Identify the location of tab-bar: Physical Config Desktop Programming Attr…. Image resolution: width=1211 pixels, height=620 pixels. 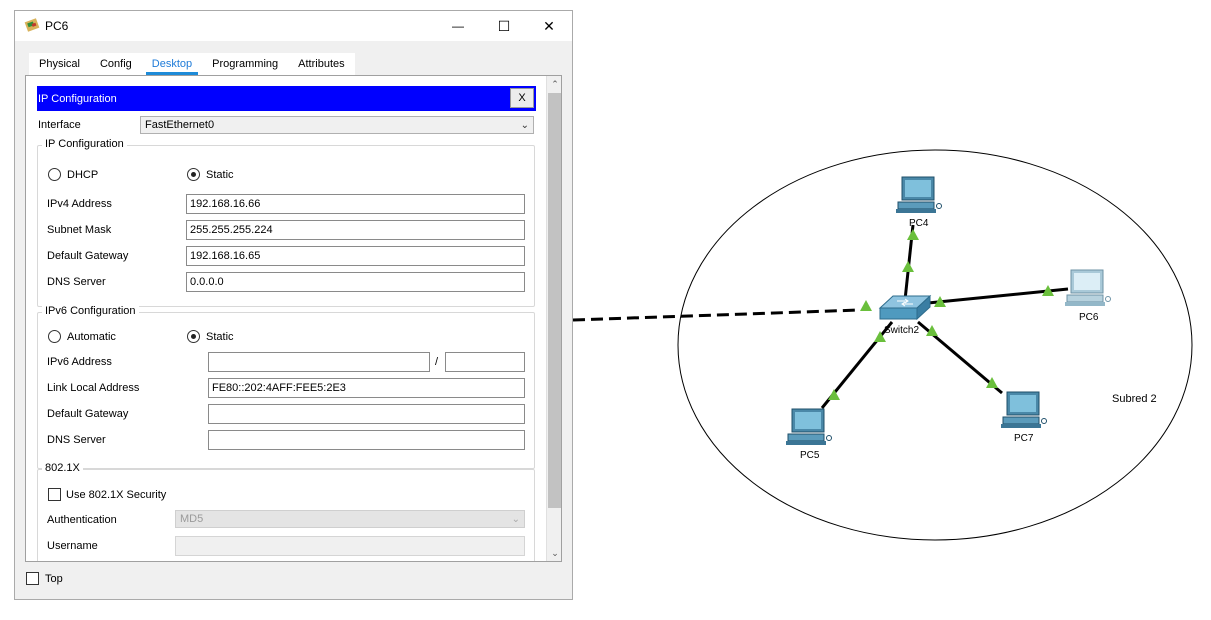
(192, 64).